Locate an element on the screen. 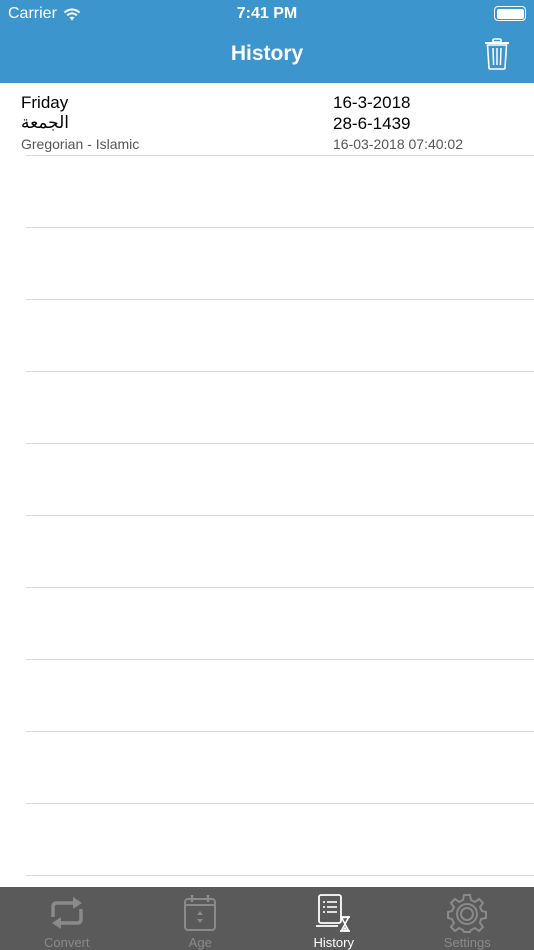 Image resolution: width=534 pixels, height=950 pixels. trash-icon is located at coordinates (497, 54).